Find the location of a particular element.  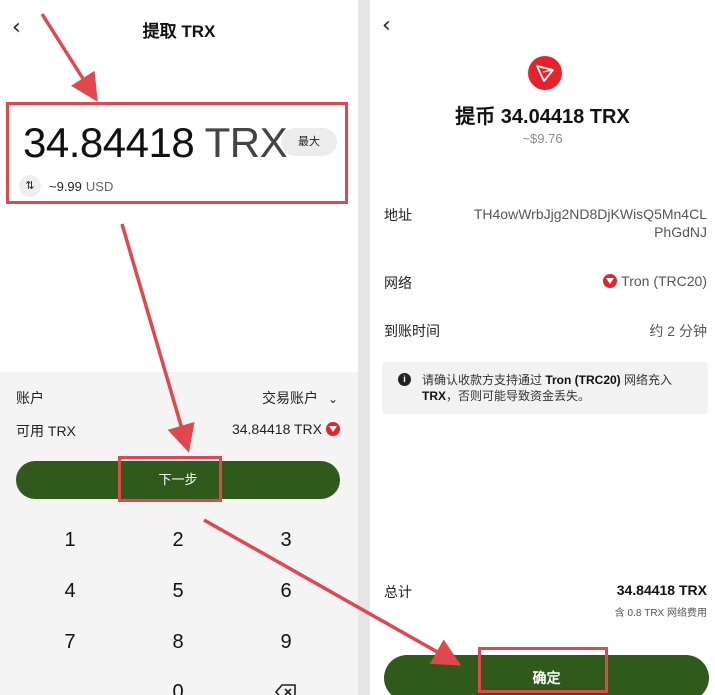

arrow-to-next-button is located at coordinates (157, 338).